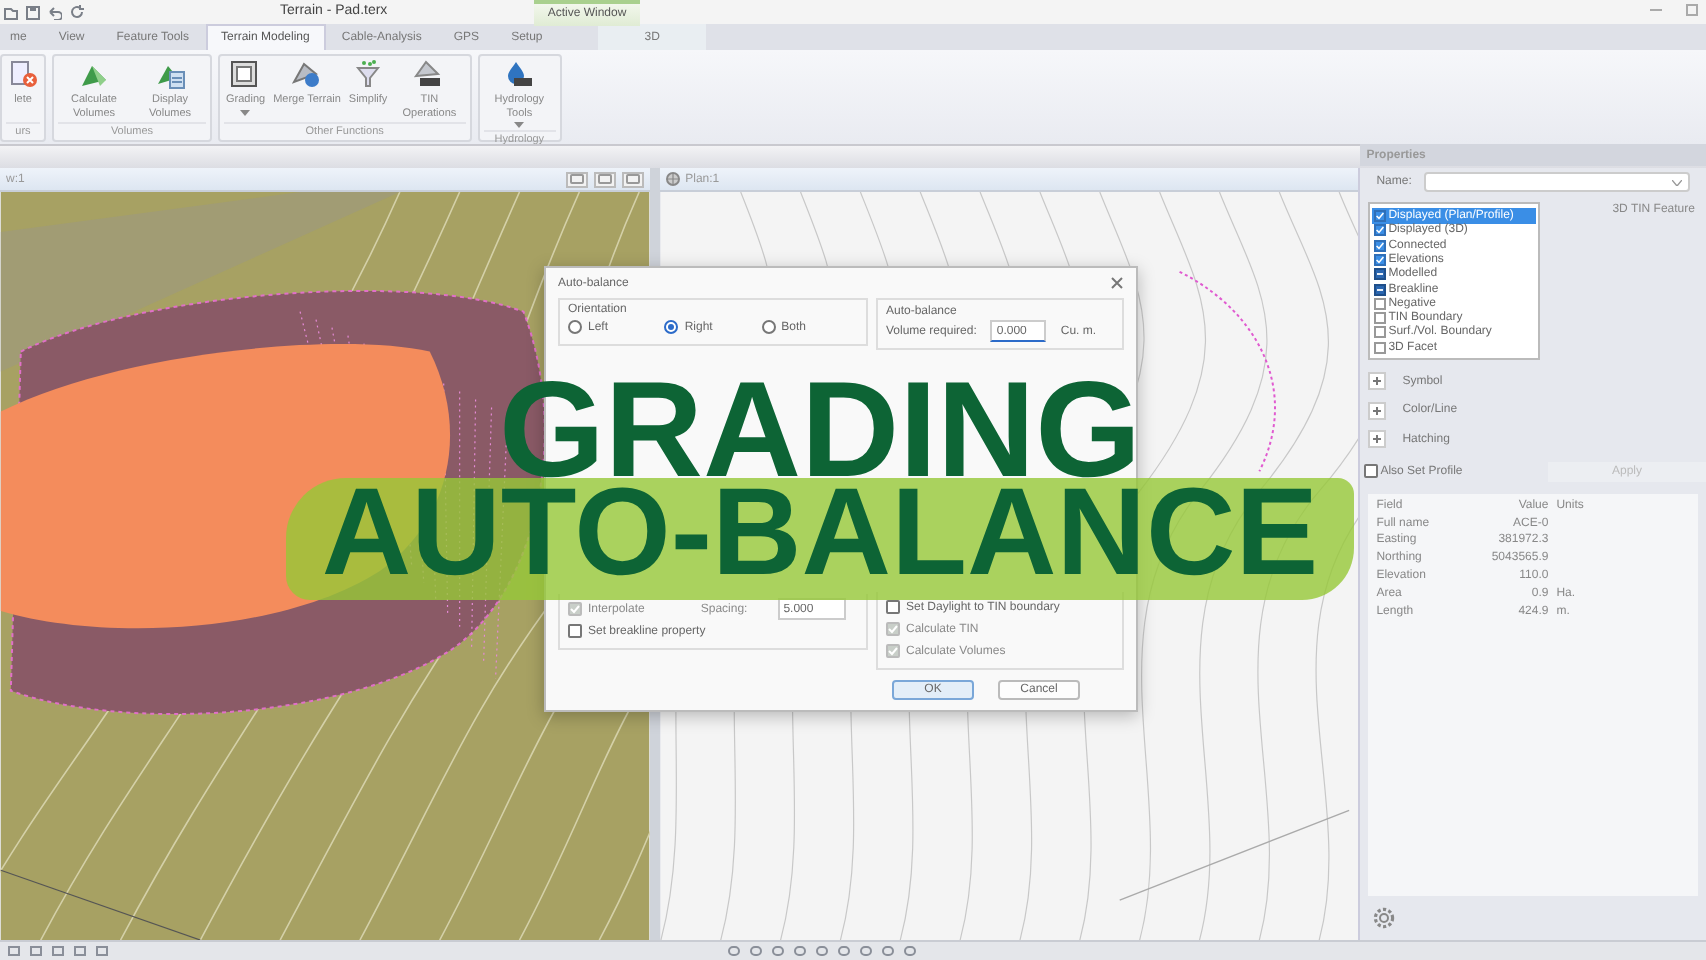 This screenshot has width=1706, height=960. I want to click on square-frame-icon, so click(245, 74).